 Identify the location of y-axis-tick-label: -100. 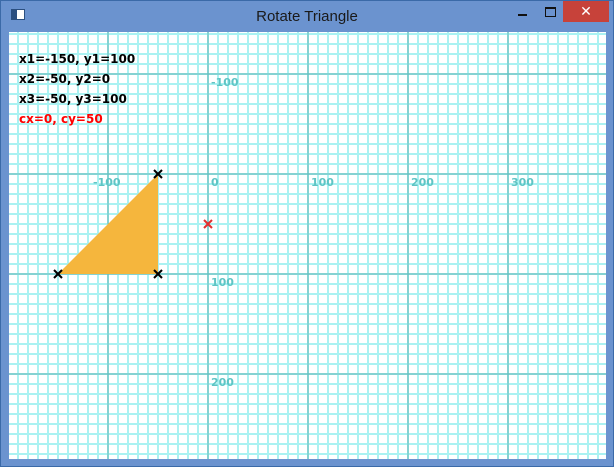
(225, 82).